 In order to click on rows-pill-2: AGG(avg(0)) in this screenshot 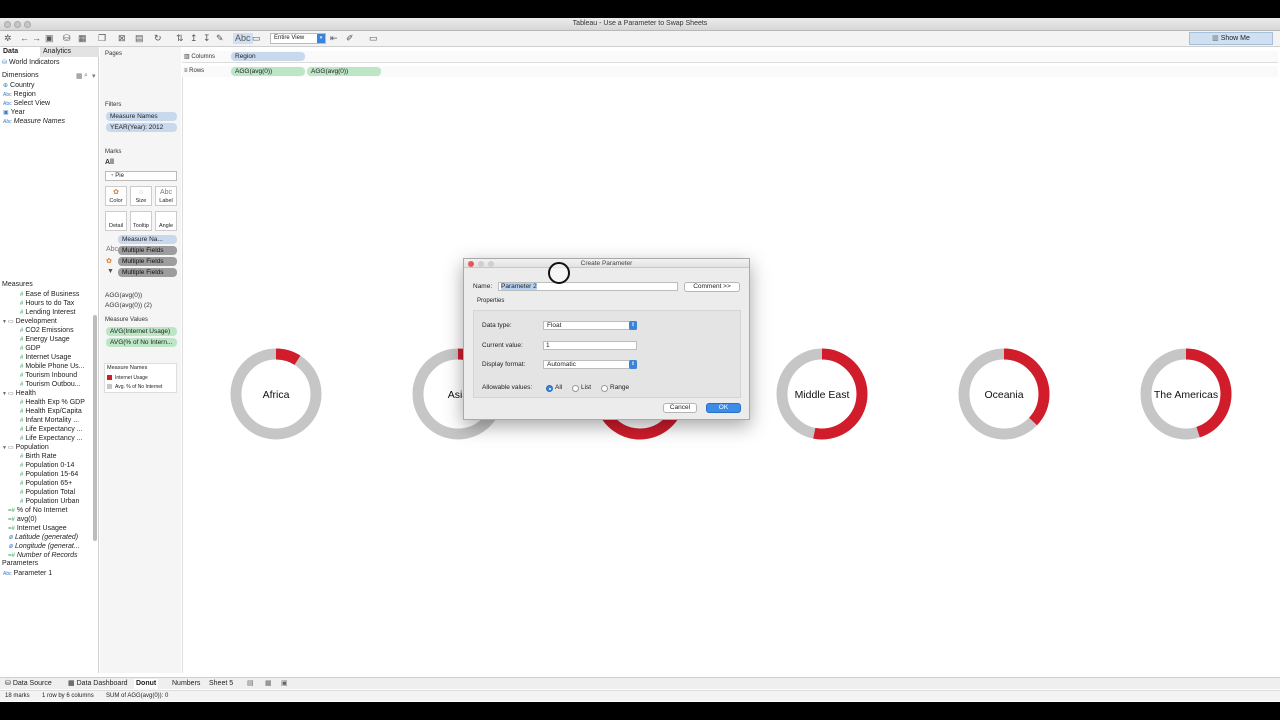, I will do `click(344, 71)`.